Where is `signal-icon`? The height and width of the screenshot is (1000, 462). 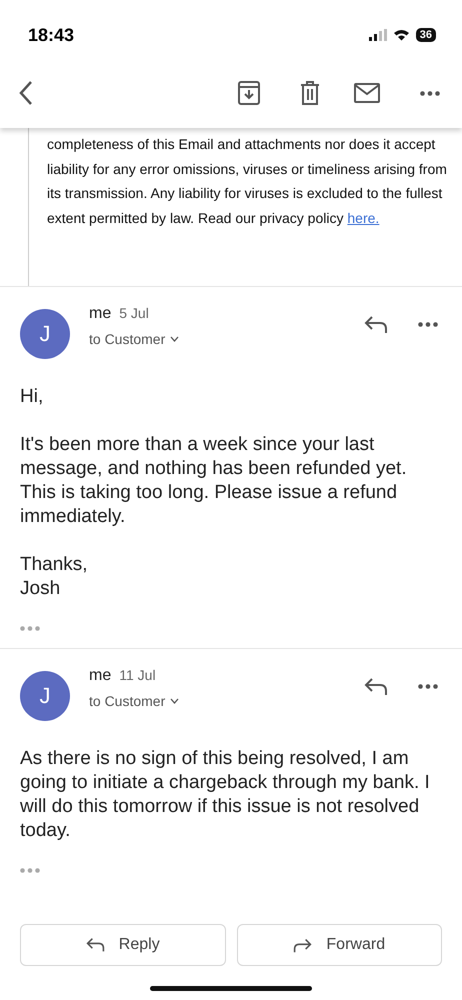 signal-icon is located at coordinates (377, 35).